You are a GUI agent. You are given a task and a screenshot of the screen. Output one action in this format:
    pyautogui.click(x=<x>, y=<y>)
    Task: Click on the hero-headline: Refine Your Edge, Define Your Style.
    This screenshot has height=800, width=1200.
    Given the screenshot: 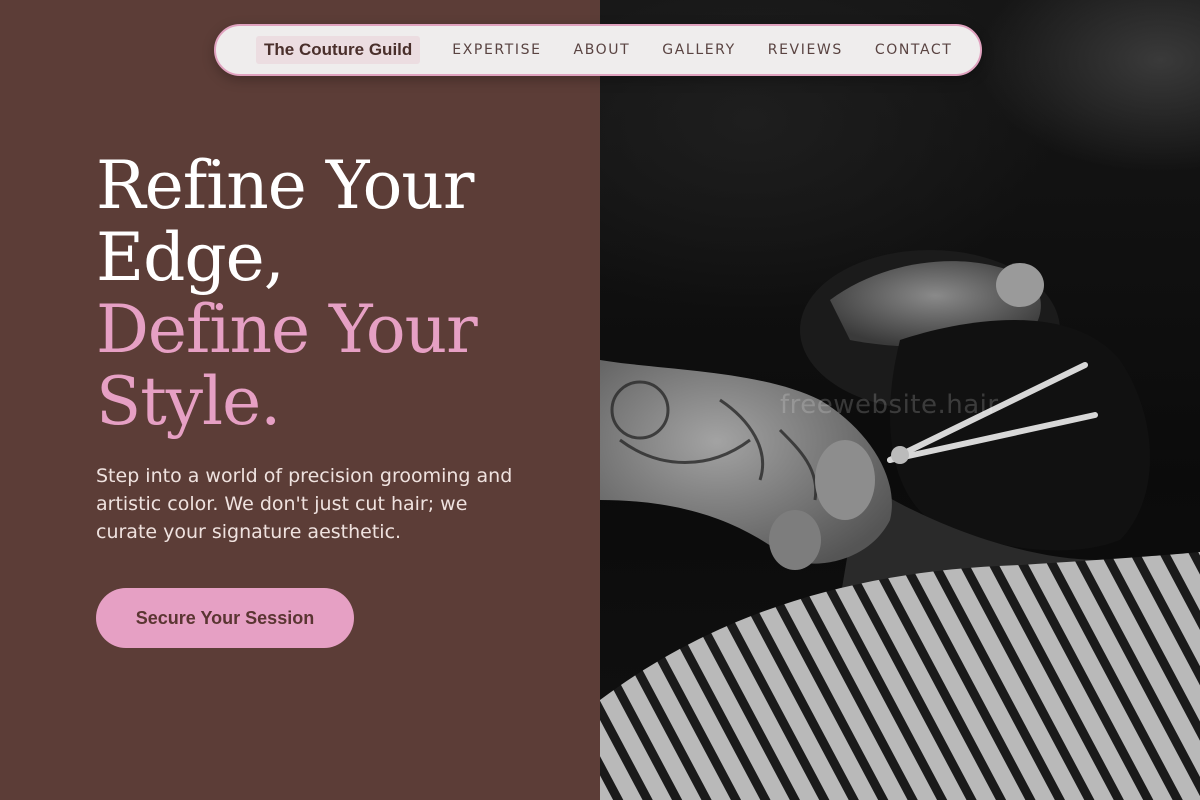 What is the action you would take?
    pyautogui.click(x=326, y=294)
    